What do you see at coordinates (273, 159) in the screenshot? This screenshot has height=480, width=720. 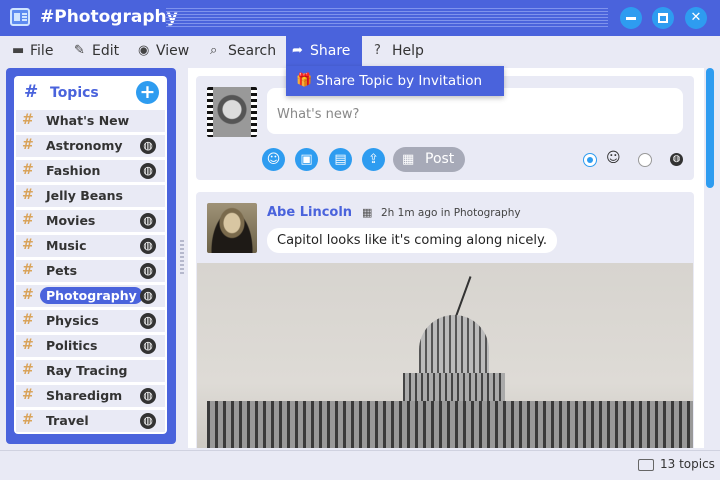 I see `emoji-icon: ☺` at bounding box center [273, 159].